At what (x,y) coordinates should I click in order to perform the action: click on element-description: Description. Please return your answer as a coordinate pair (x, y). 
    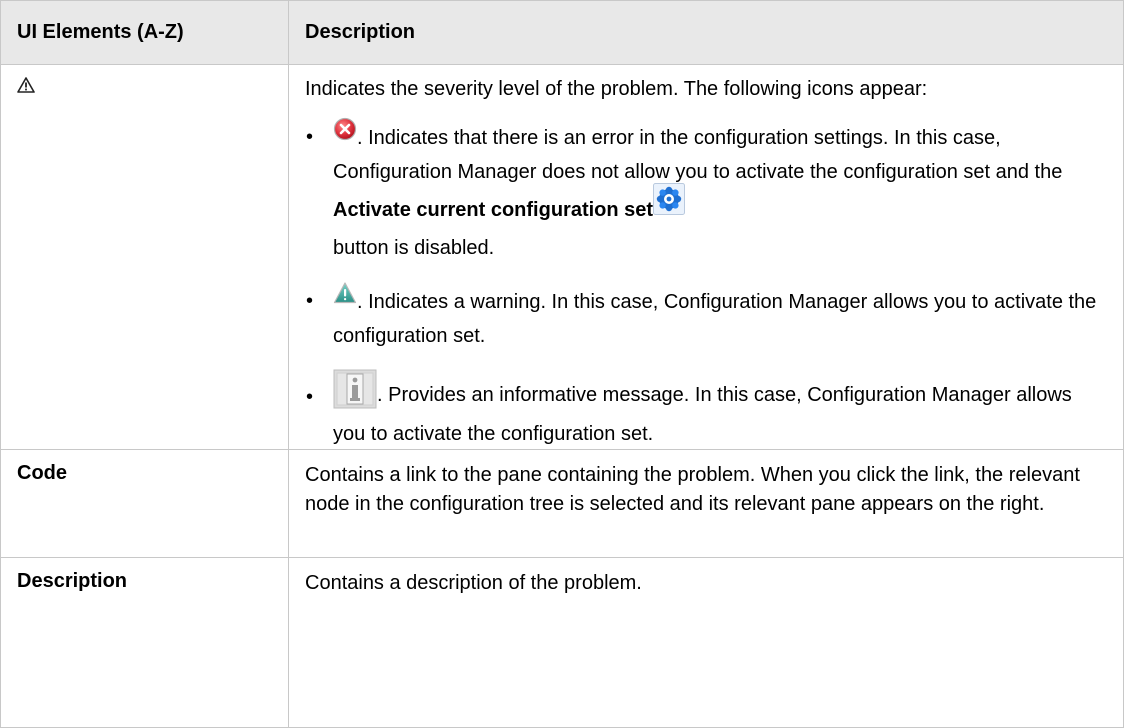
    Looking at the image, I should click on (72, 581).